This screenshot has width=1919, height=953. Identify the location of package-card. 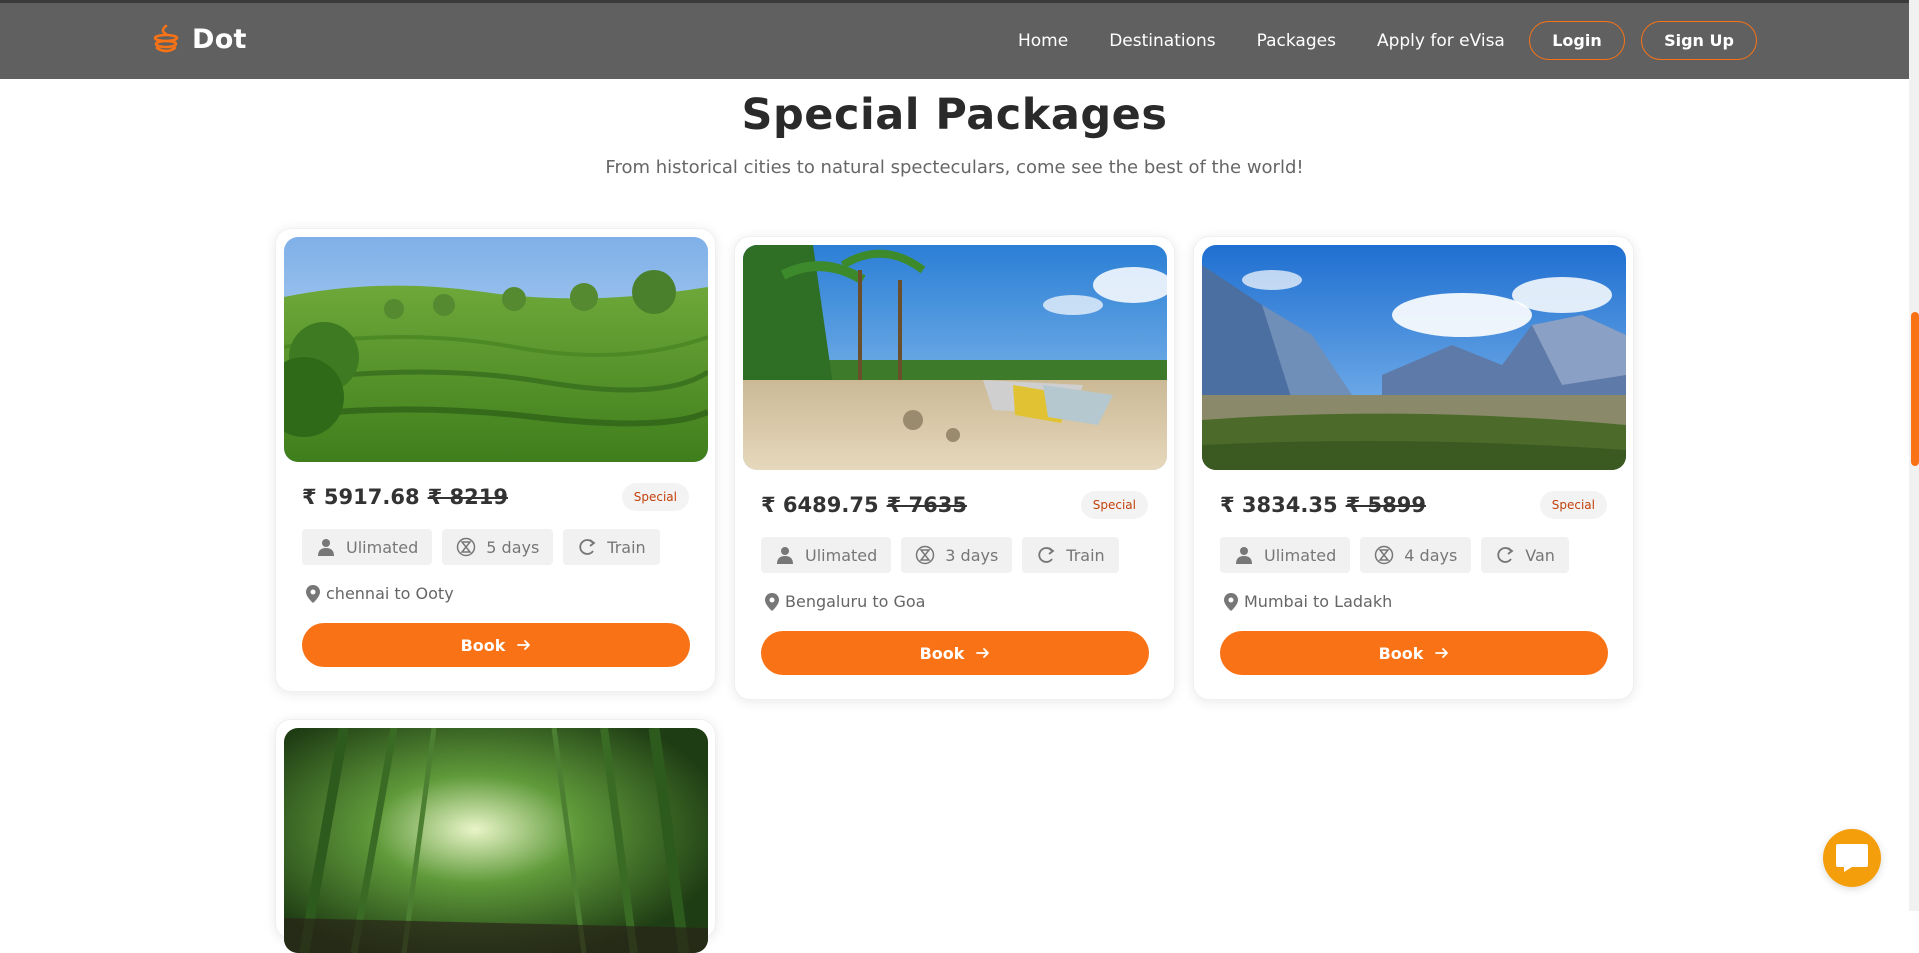
(495, 836).